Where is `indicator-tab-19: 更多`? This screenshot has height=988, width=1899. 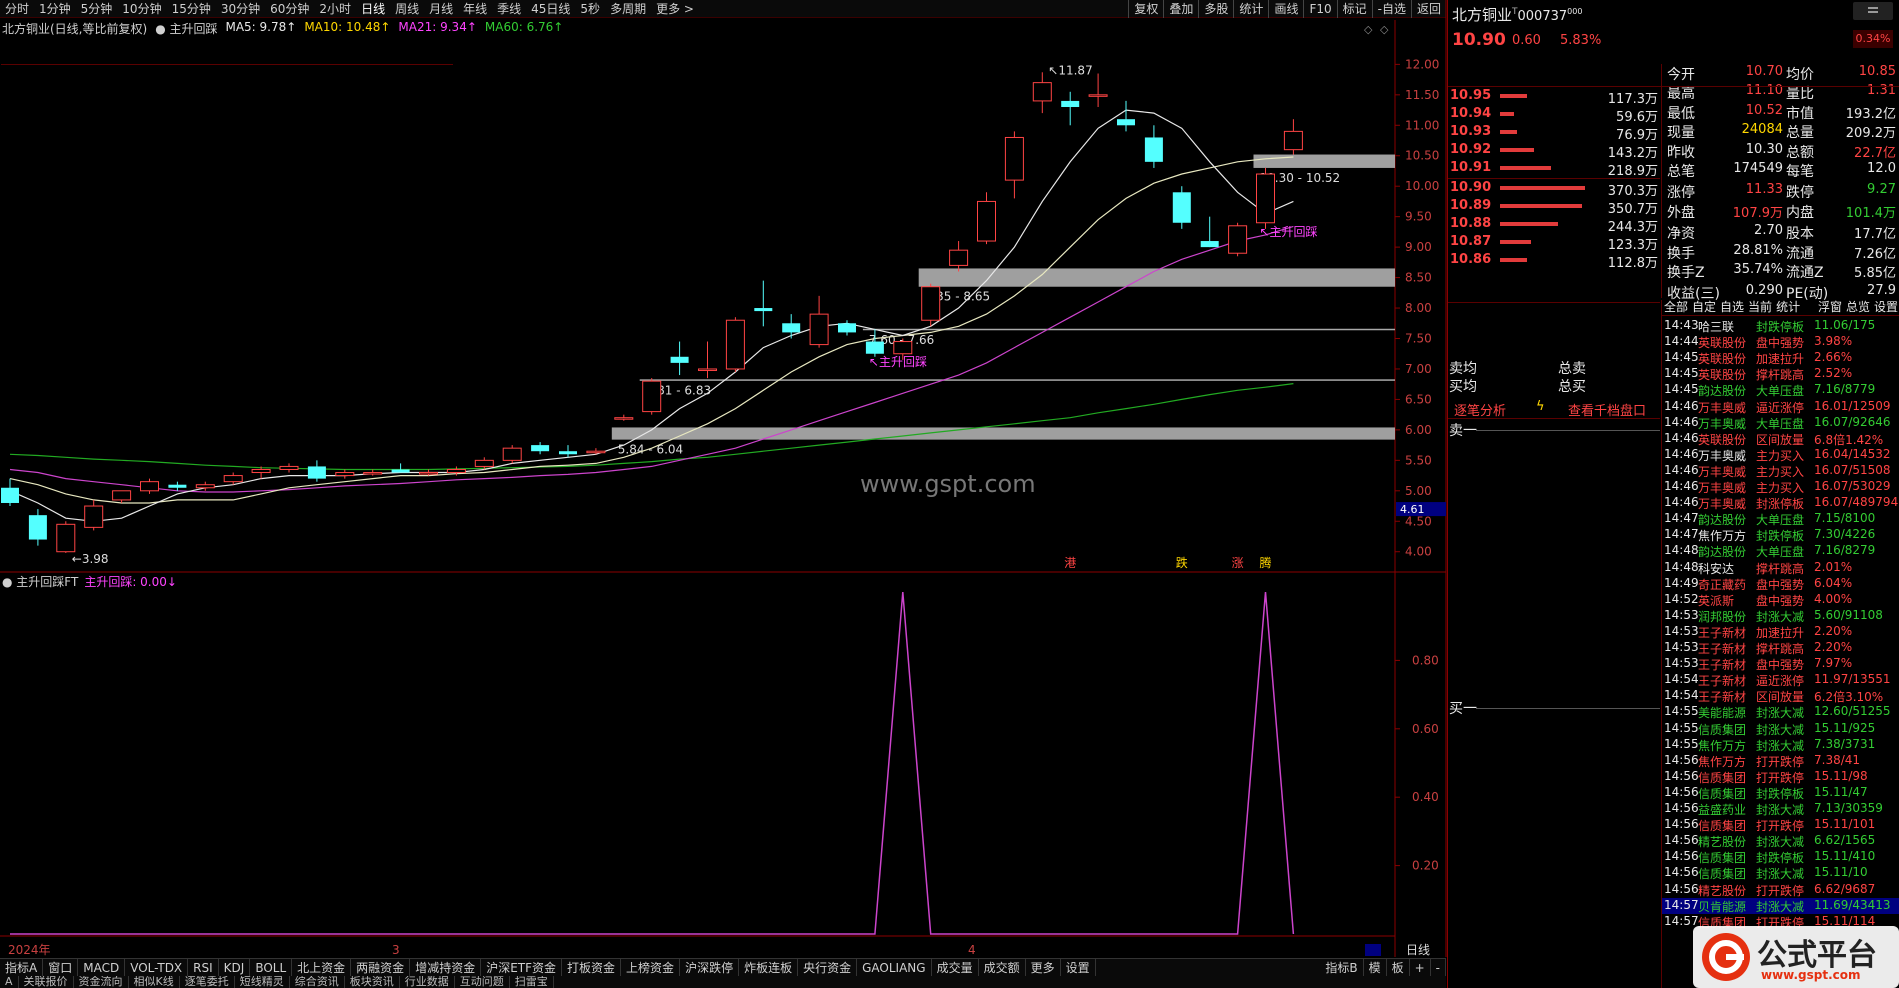 indicator-tab-19: 更多 is located at coordinates (1043, 967).